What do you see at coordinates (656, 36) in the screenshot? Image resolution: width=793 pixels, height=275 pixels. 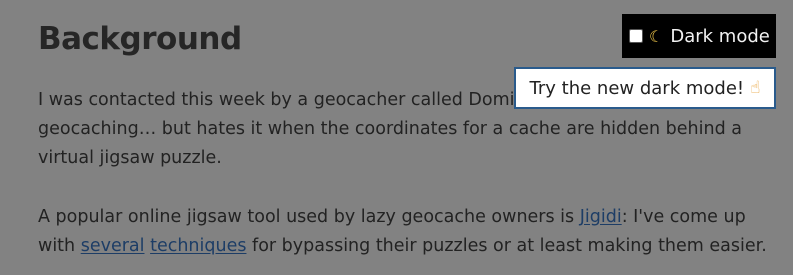 I see `moon-icon: ☾` at bounding box center [656, 36].